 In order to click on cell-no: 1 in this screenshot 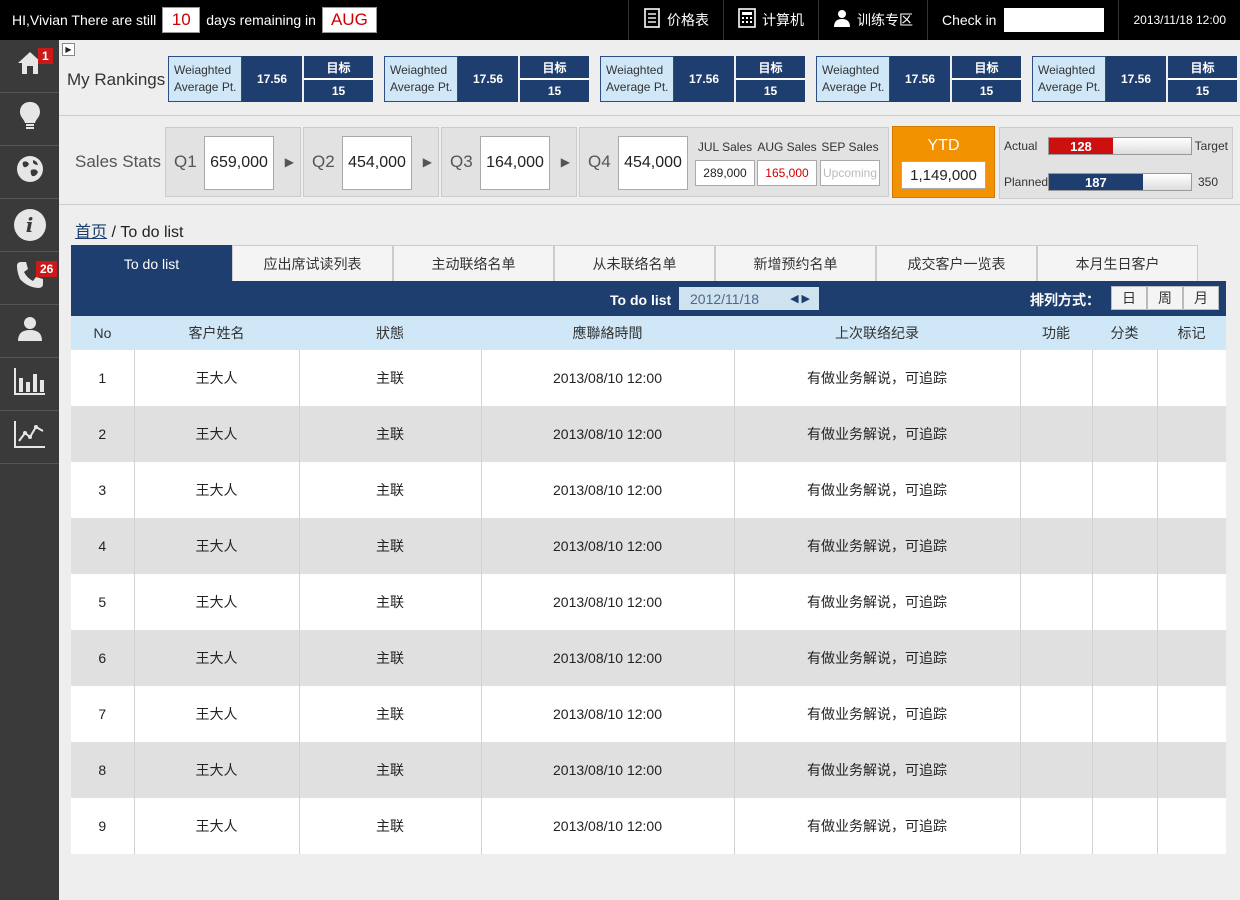, I will do `click(103, 378)`.